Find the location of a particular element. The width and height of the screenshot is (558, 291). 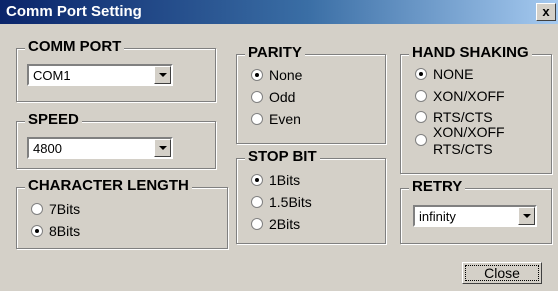

retry-select: infinity is located at coordinates (475, 216).